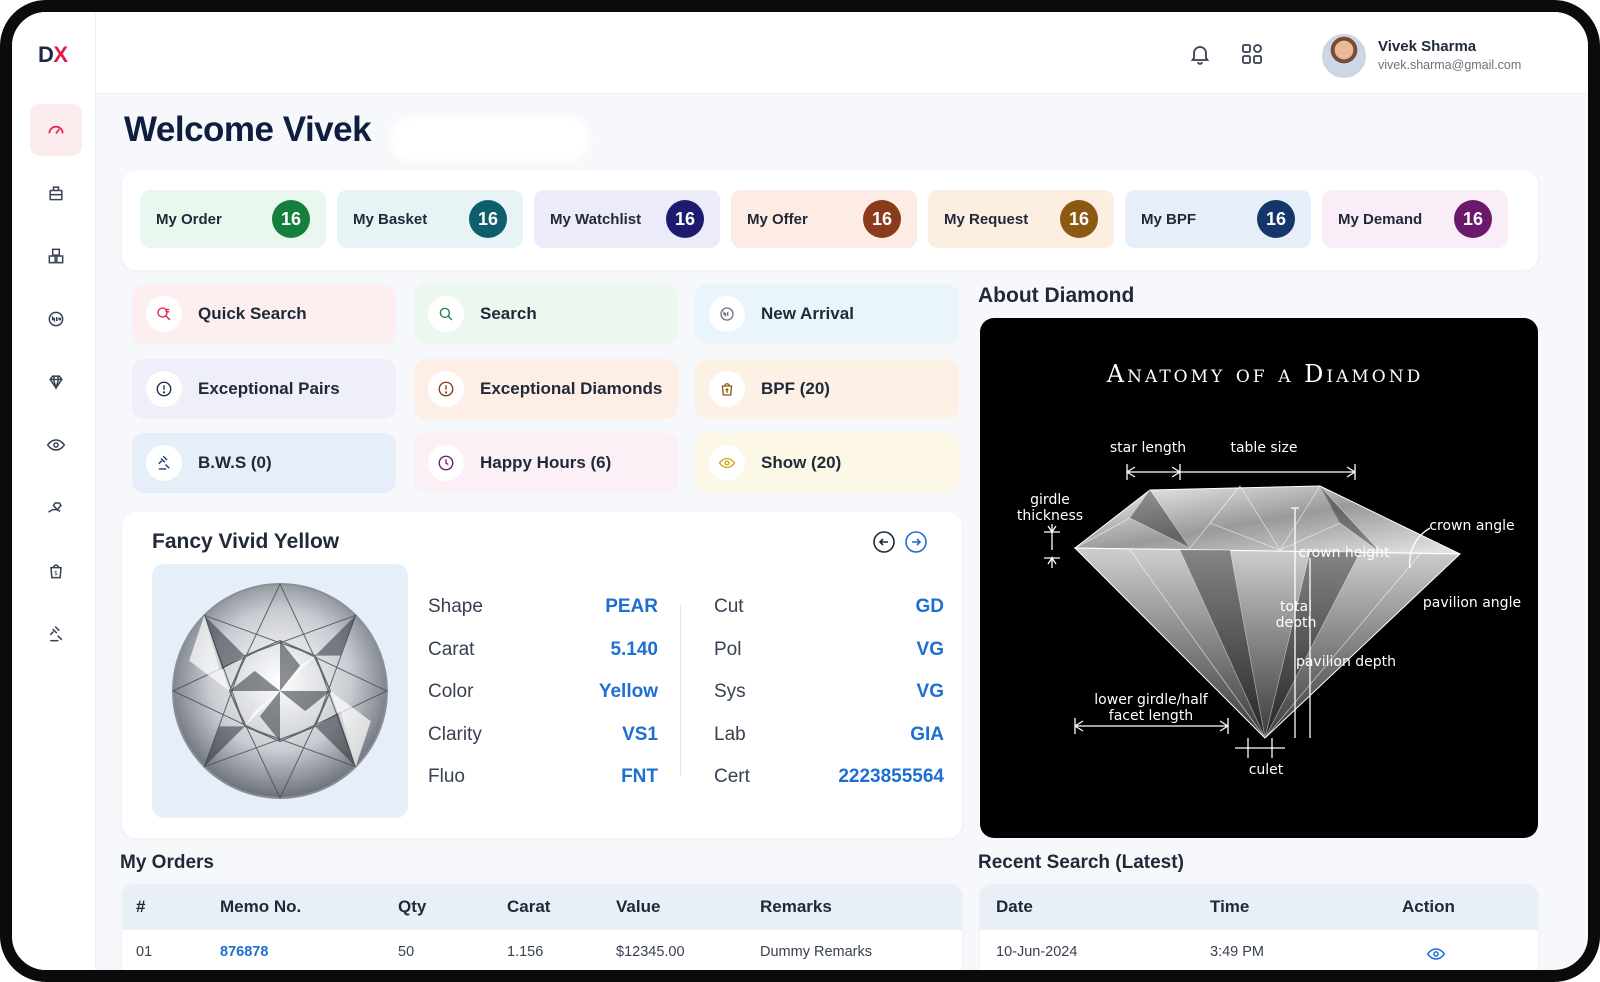 The height and width of the screenshot is (982, 1600). What do you see at coordinates (430, 219) in the screenshot?
I see `stat-card-my-basket: My Basket 16` at bounding box center [430, 219].